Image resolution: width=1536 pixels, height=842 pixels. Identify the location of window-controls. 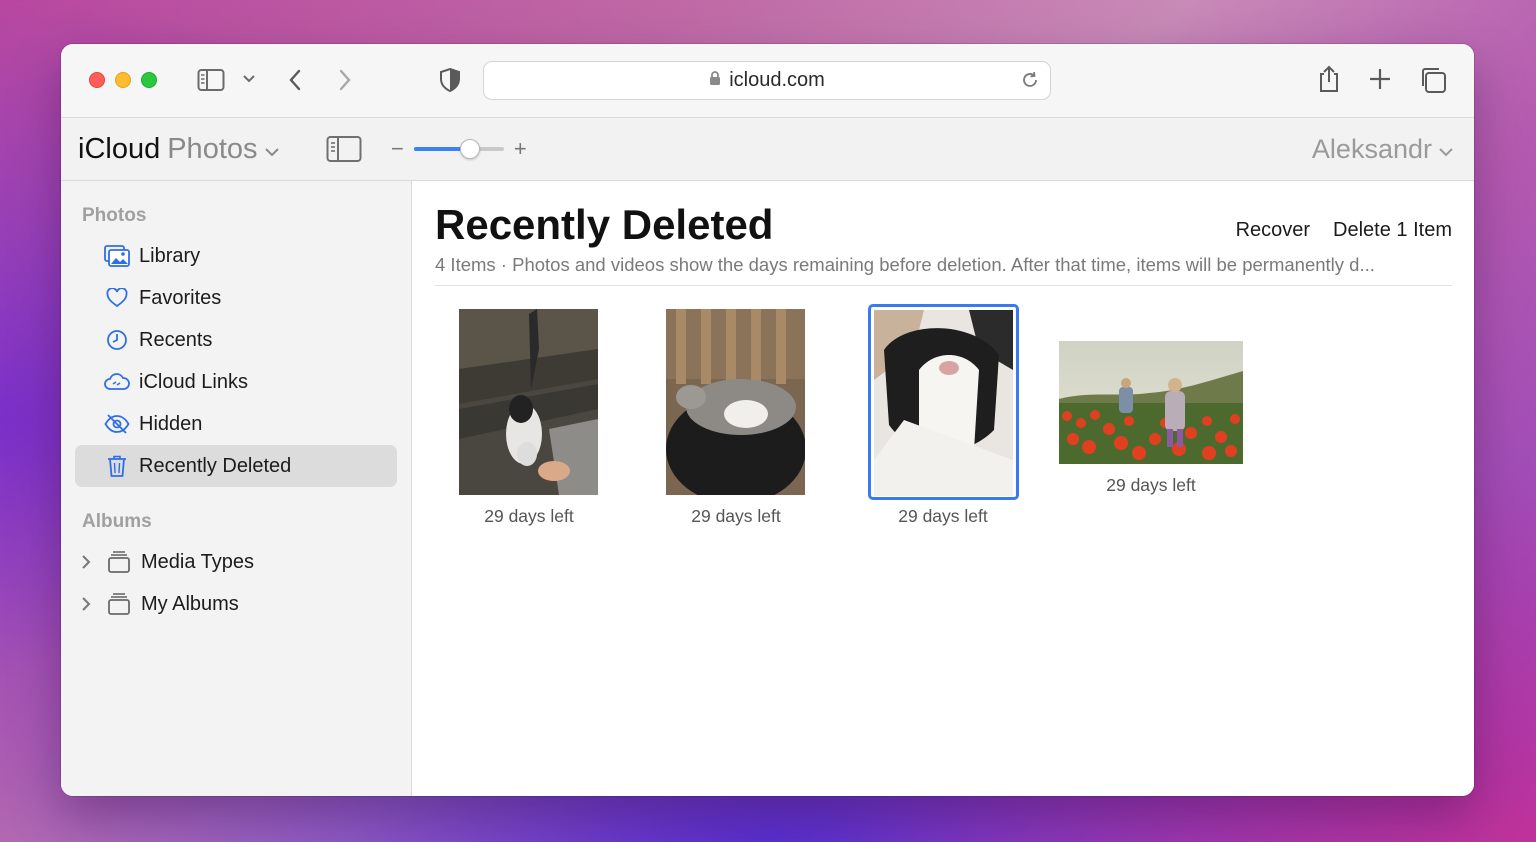
(123, 80).